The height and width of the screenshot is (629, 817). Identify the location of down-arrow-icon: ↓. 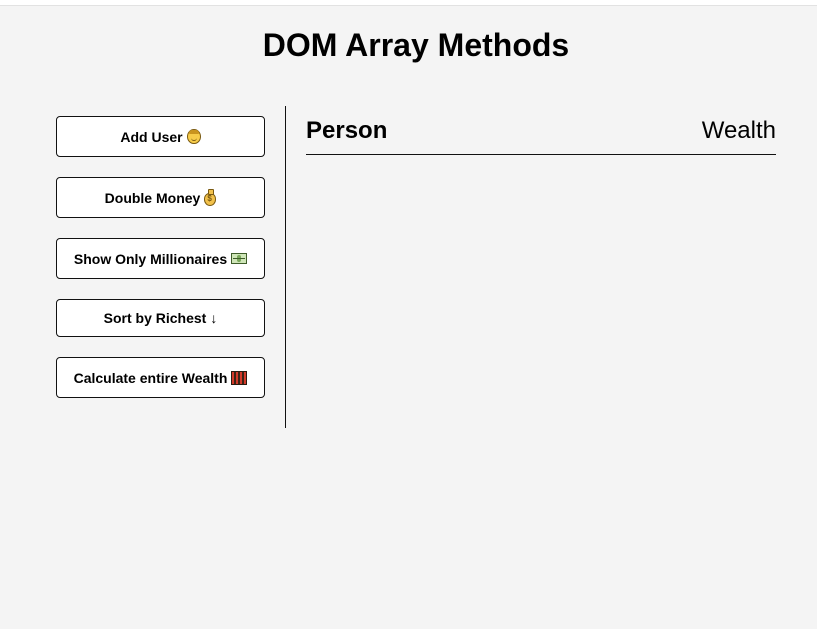
(214, 318).